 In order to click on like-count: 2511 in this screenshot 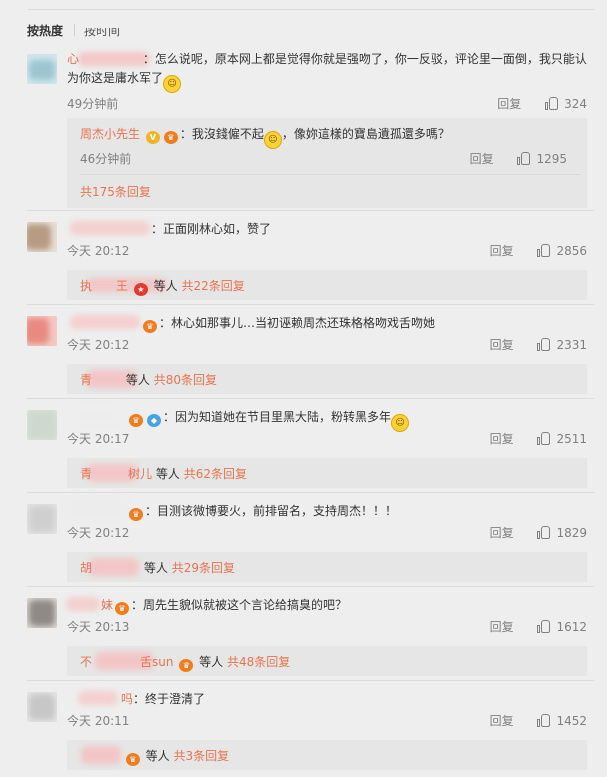, I will do `click(571, 439)`.